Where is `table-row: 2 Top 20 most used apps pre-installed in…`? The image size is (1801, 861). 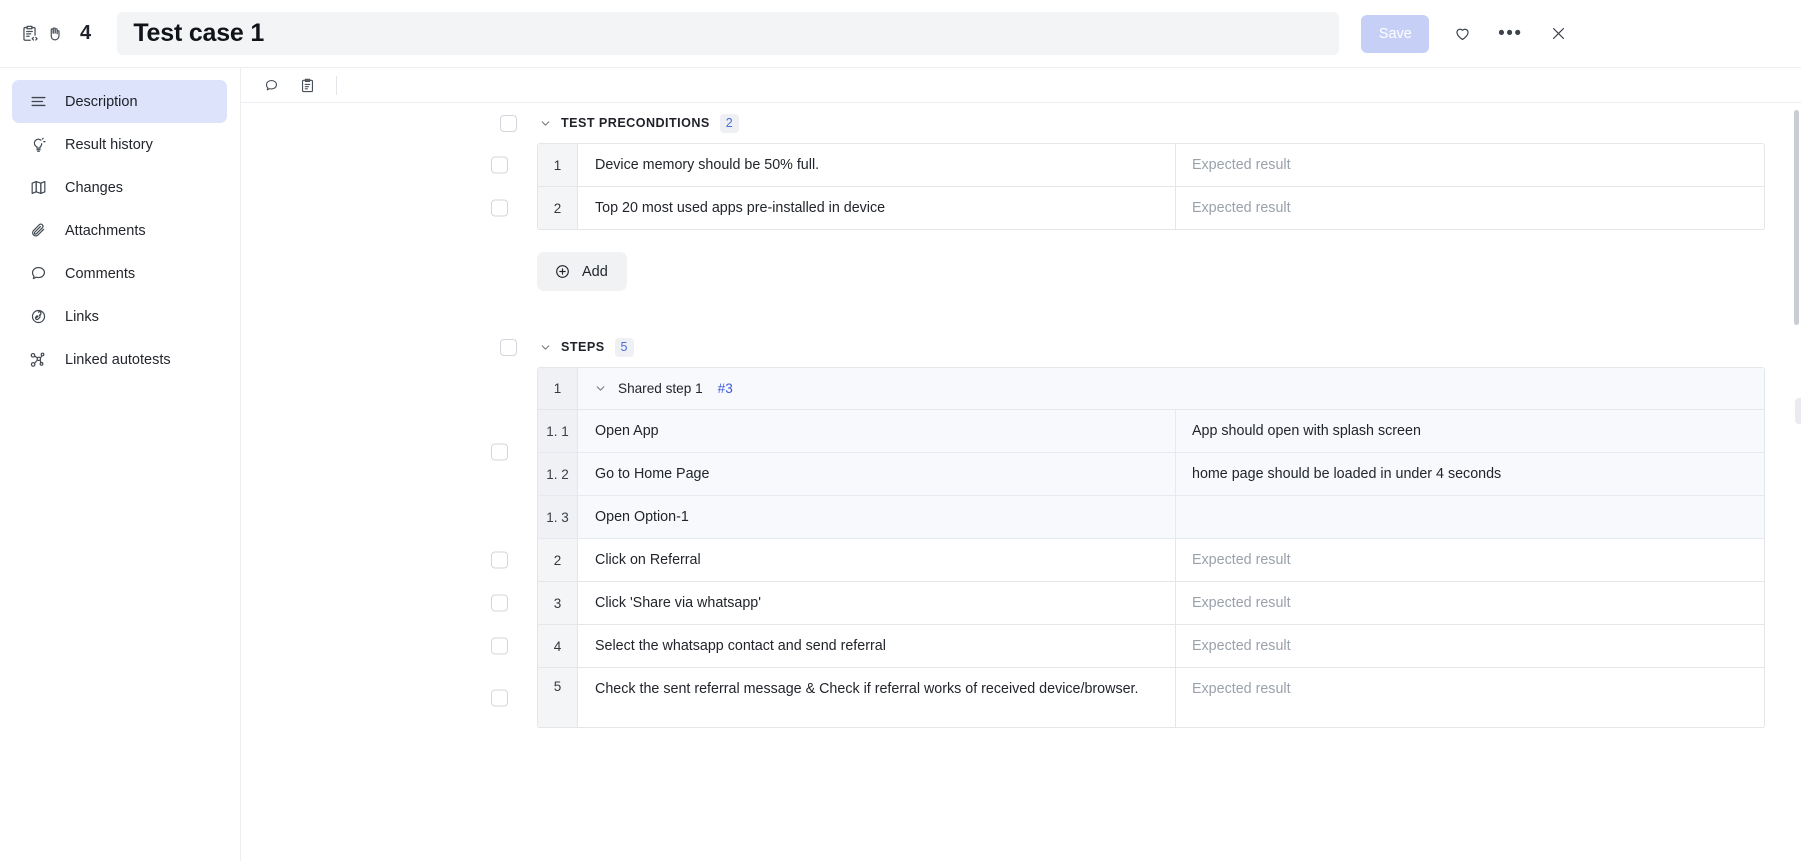 table-row: 2 Top 20 most used apps pre-installed in… is located at coordinates (1127, 208).